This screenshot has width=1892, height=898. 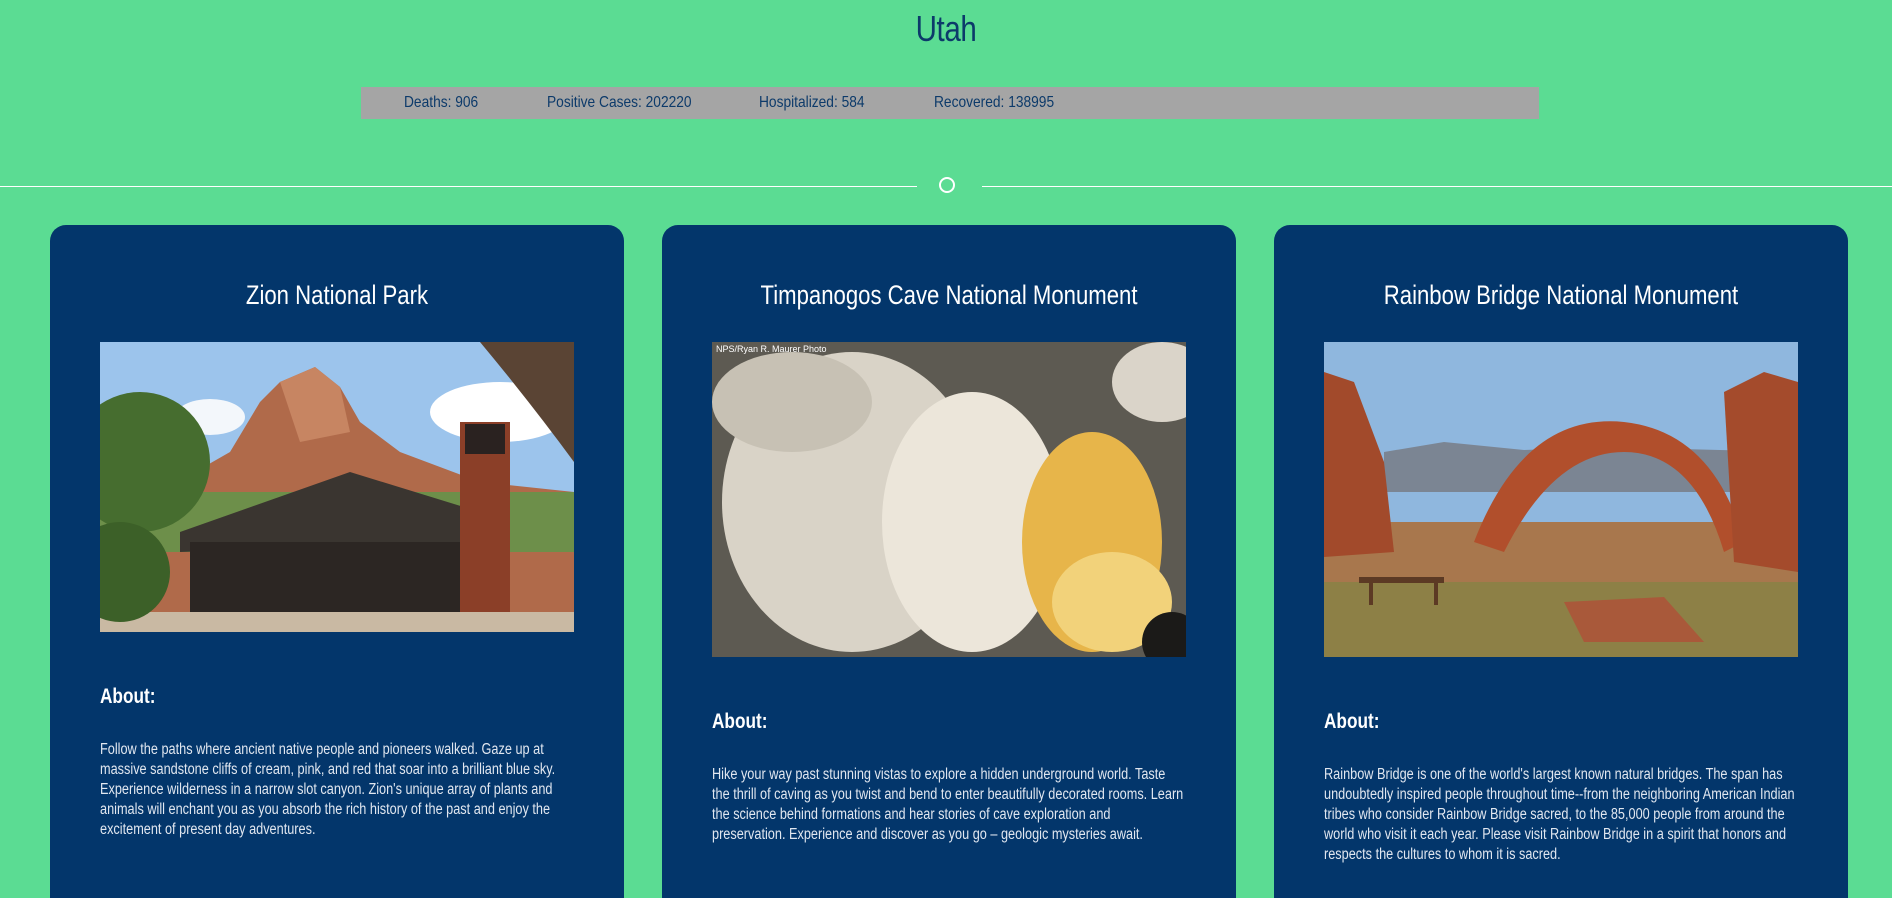 What do you see at coordinates (619, 102) in the screenshot?
I see `stat-positive-cases: Positive Cases: 202220` at bounding box center [619, 102].